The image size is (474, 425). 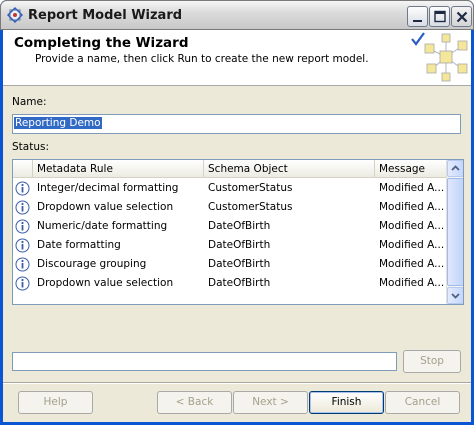 I want to click on page-title: Completing the Wizard, so click(x=101, y=43).